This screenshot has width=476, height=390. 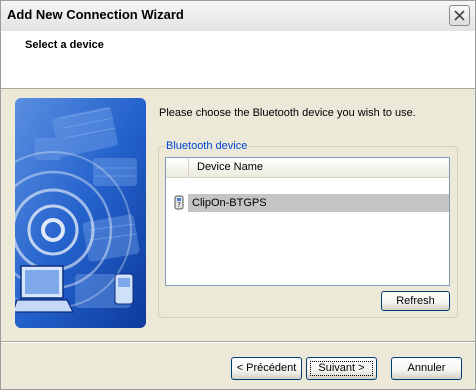 I want to click on focus-rect, so click(x=341, y=368).